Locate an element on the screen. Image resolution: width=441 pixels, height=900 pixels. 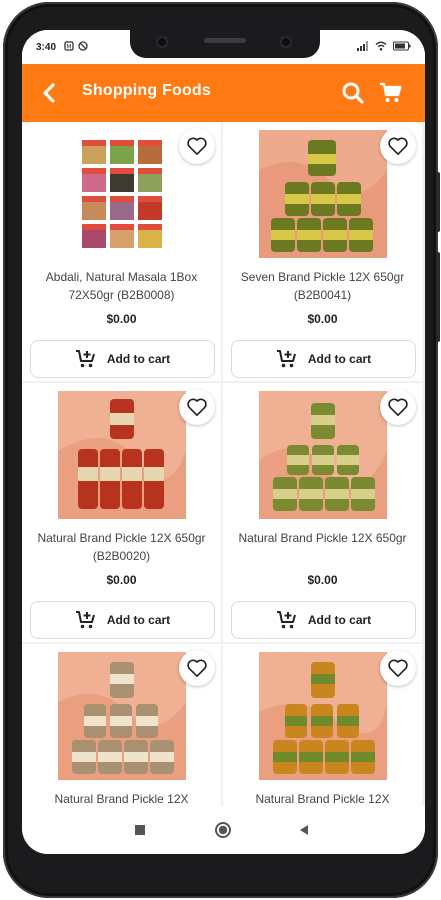
home-button is located at coordinates (223, 830).